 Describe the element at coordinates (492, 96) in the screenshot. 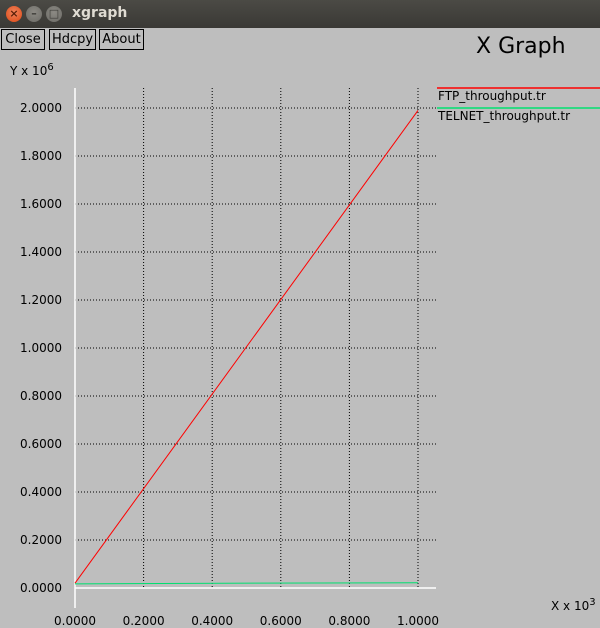

I see `legend-label-0: FTP_throughput.tr` at that location.